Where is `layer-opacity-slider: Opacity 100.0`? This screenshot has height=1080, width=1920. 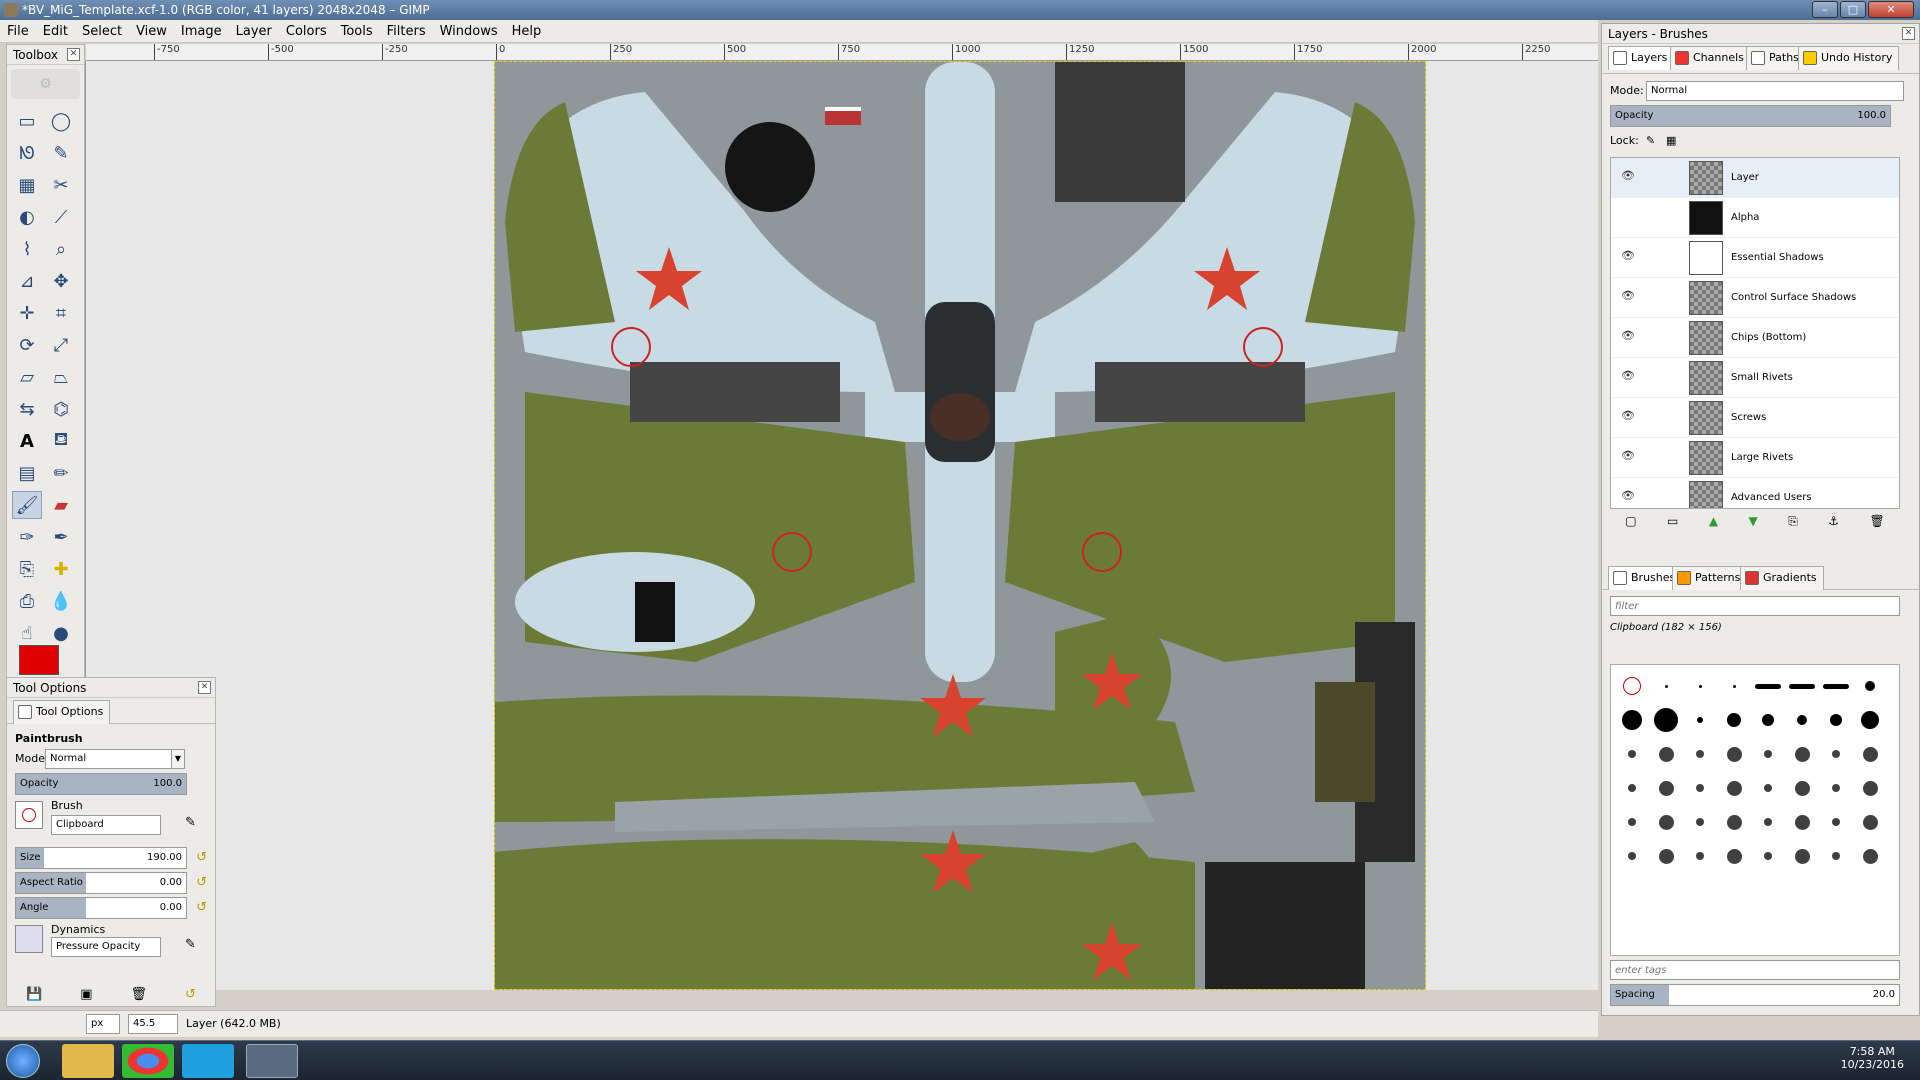 layer-opacity-slider: Opacity 100.0 is located at coordinates (1750, 116).